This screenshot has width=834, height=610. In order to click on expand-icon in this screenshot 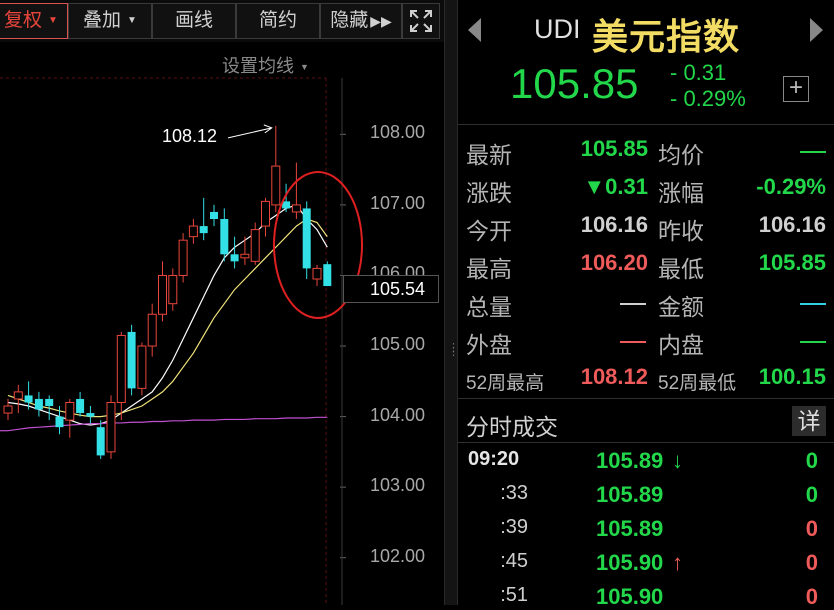, I will do `click(421, 21)`.